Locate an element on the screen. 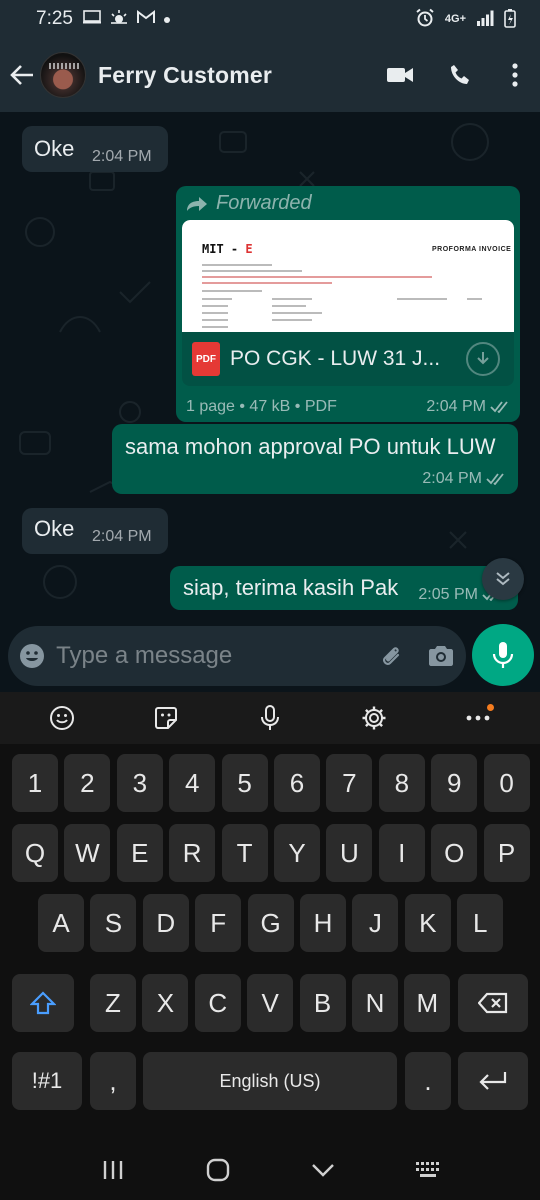  keyboard-voice-input-button is located at coordinates (270, 718).